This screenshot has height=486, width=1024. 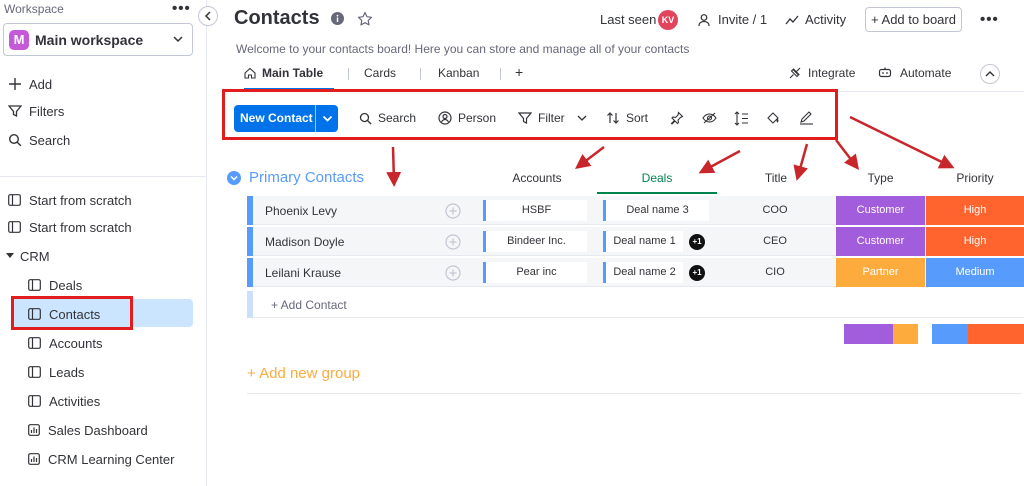 What do you see at coordinates (670, 151) in the screenshot?
I see `annotation-arrows` at bounding box center [670, 151].